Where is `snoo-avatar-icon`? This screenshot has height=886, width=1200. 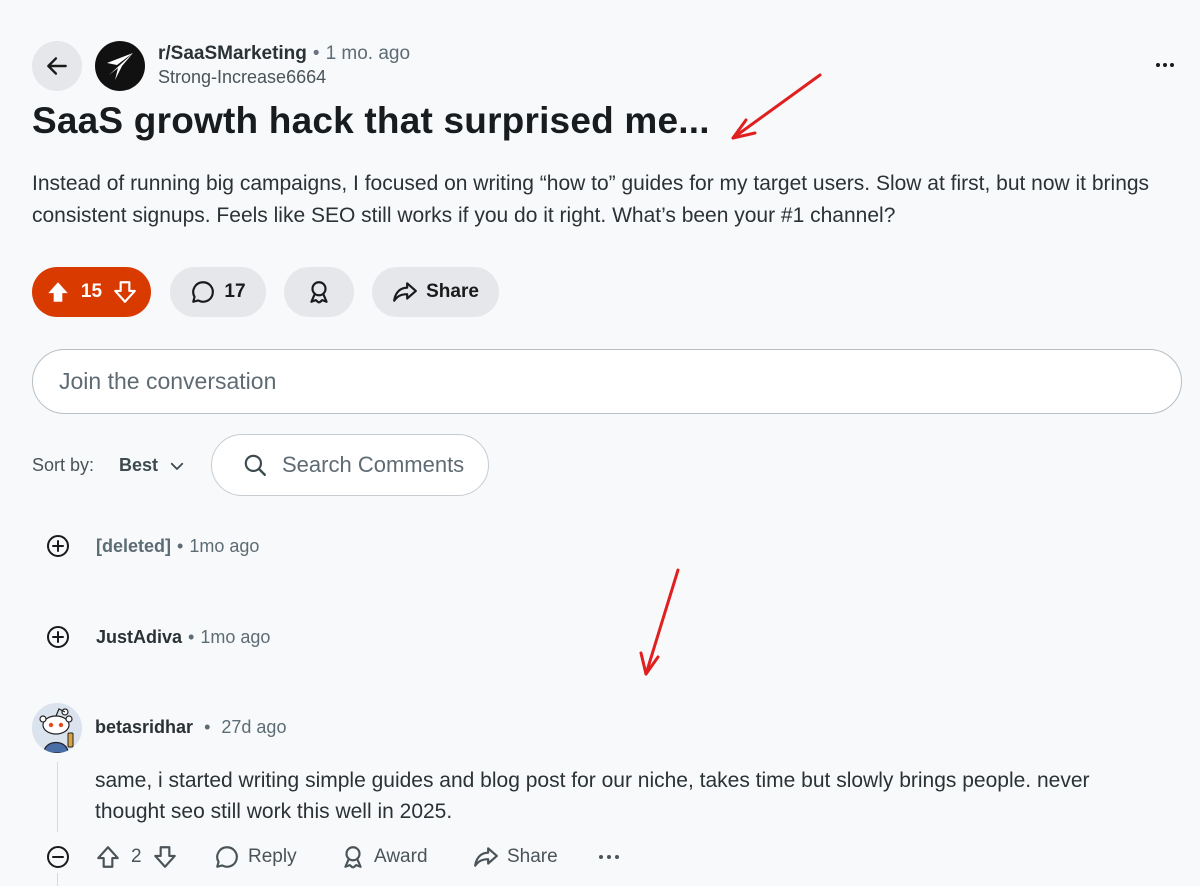
snoo-avatar-icon is located at coordinates (57, 728).